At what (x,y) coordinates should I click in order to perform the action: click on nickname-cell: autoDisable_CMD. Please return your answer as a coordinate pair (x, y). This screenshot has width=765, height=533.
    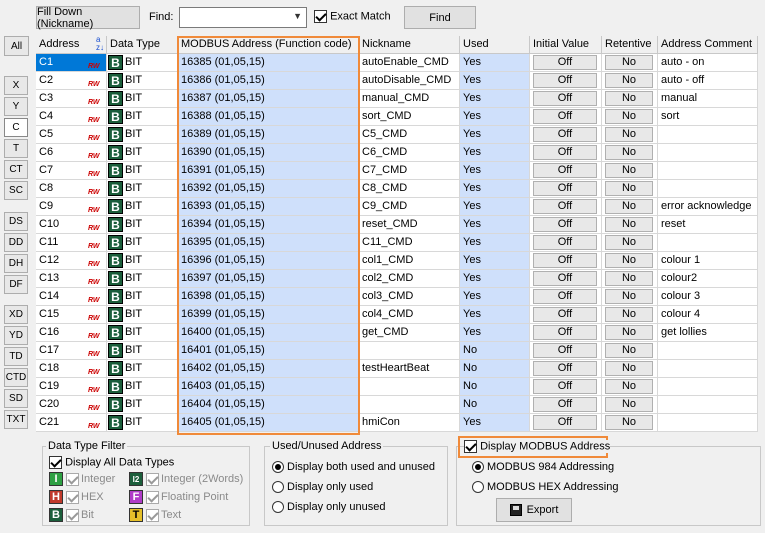
    Looking at the image, I should click on (409, 81).